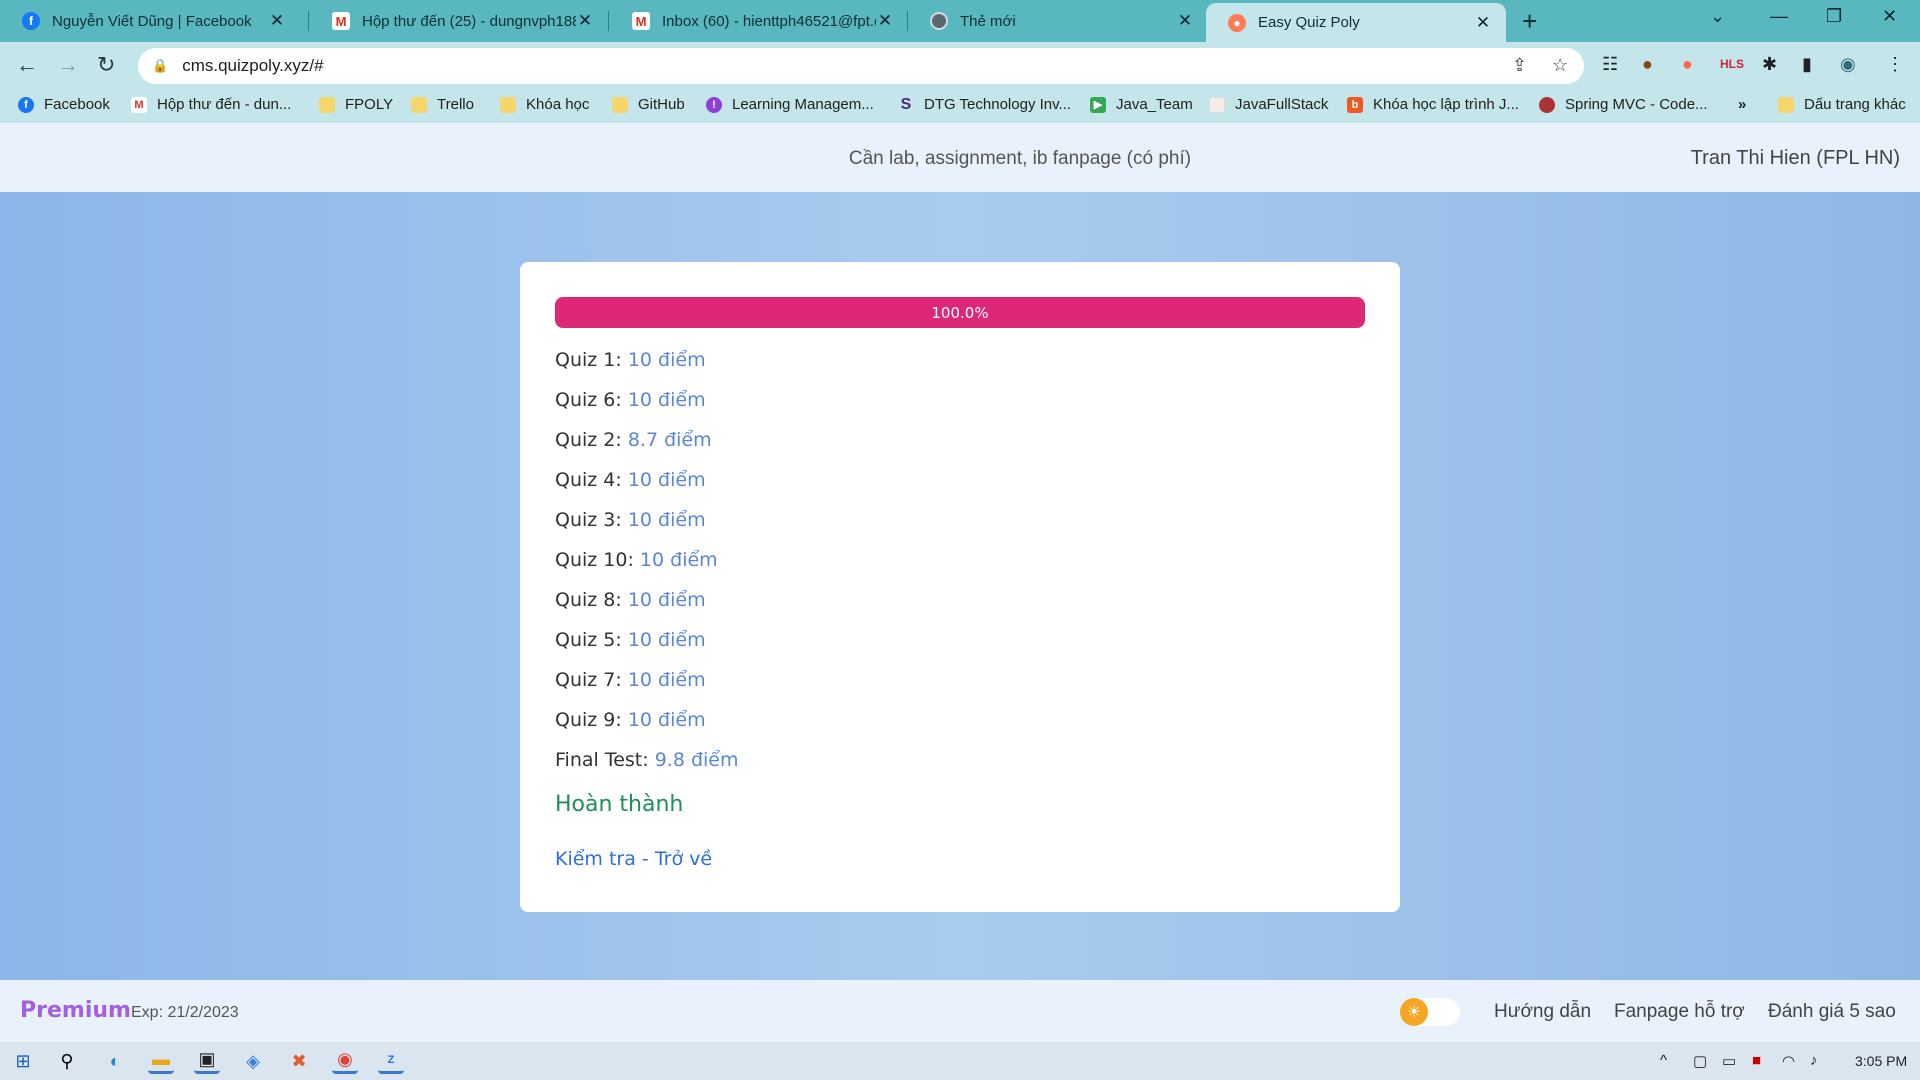  What do you see at coordinates (1356, 22) in the screenshot?
I see `tab-easy-quiz-poly: ● Easy Quiz Poly ✕` at bounding box center [1356, 22].